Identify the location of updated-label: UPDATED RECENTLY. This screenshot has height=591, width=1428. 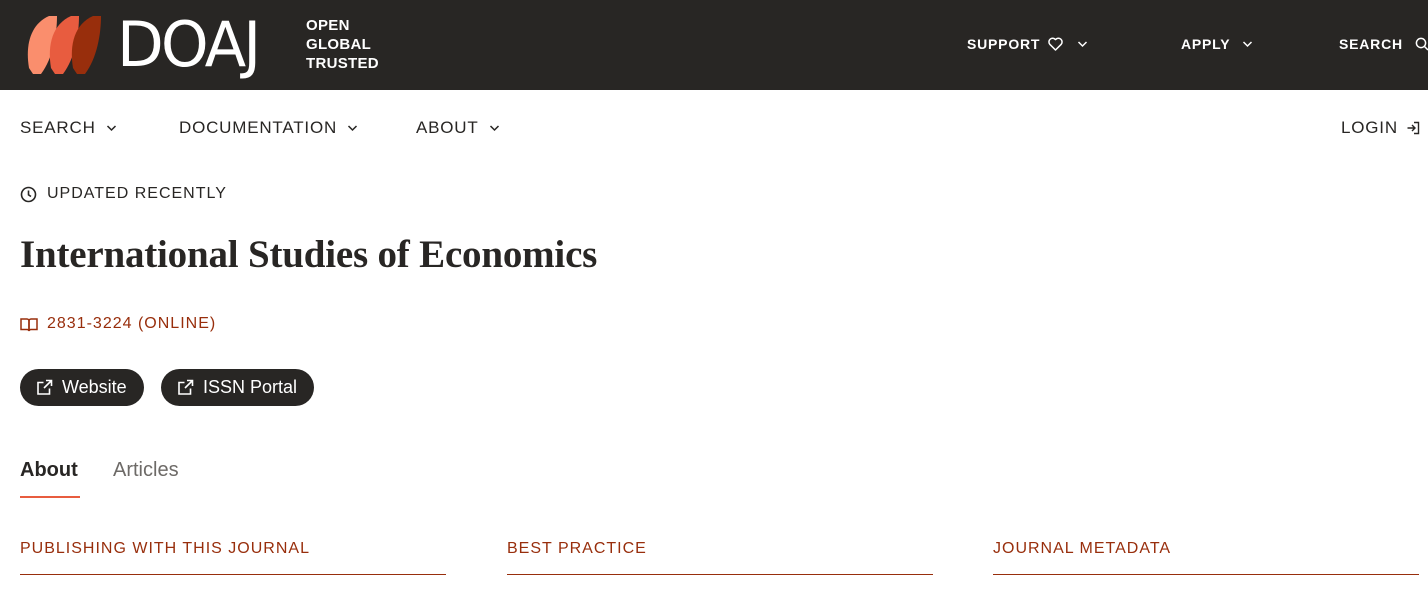
(137, 193).